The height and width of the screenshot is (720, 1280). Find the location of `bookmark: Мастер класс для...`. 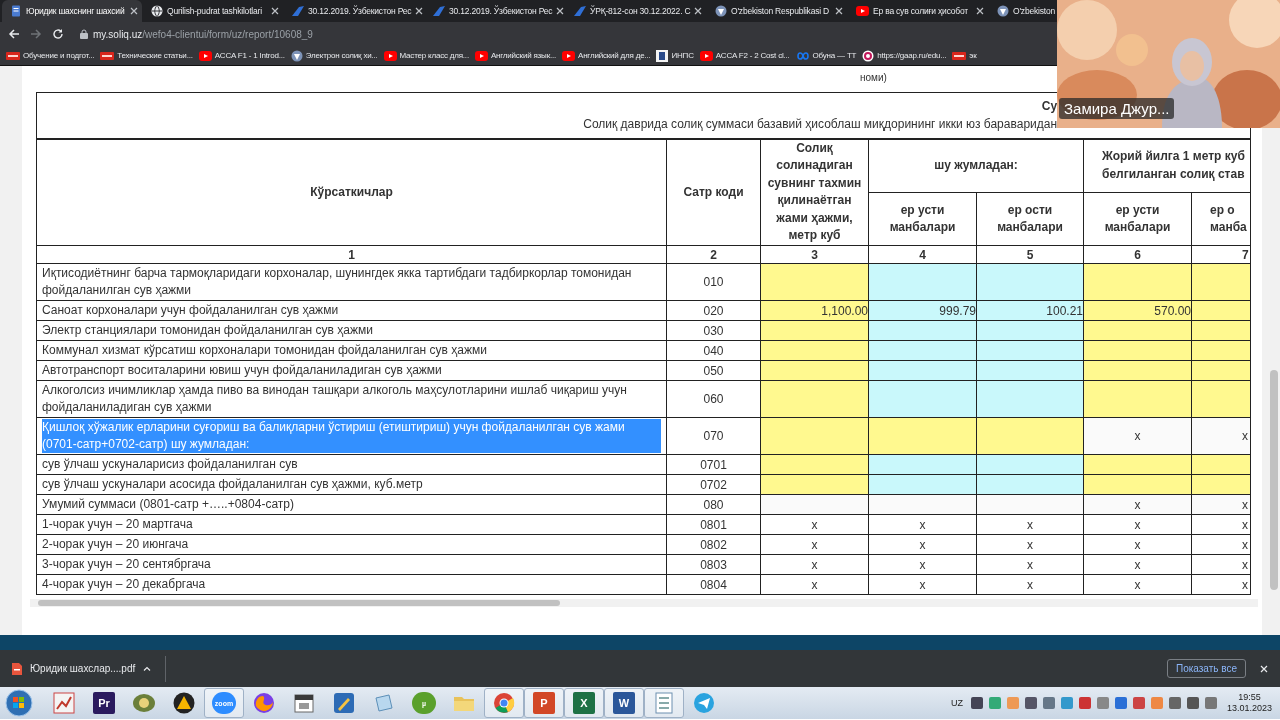

bookmark: Мастер класс для... is located at coordinates (426, 55).